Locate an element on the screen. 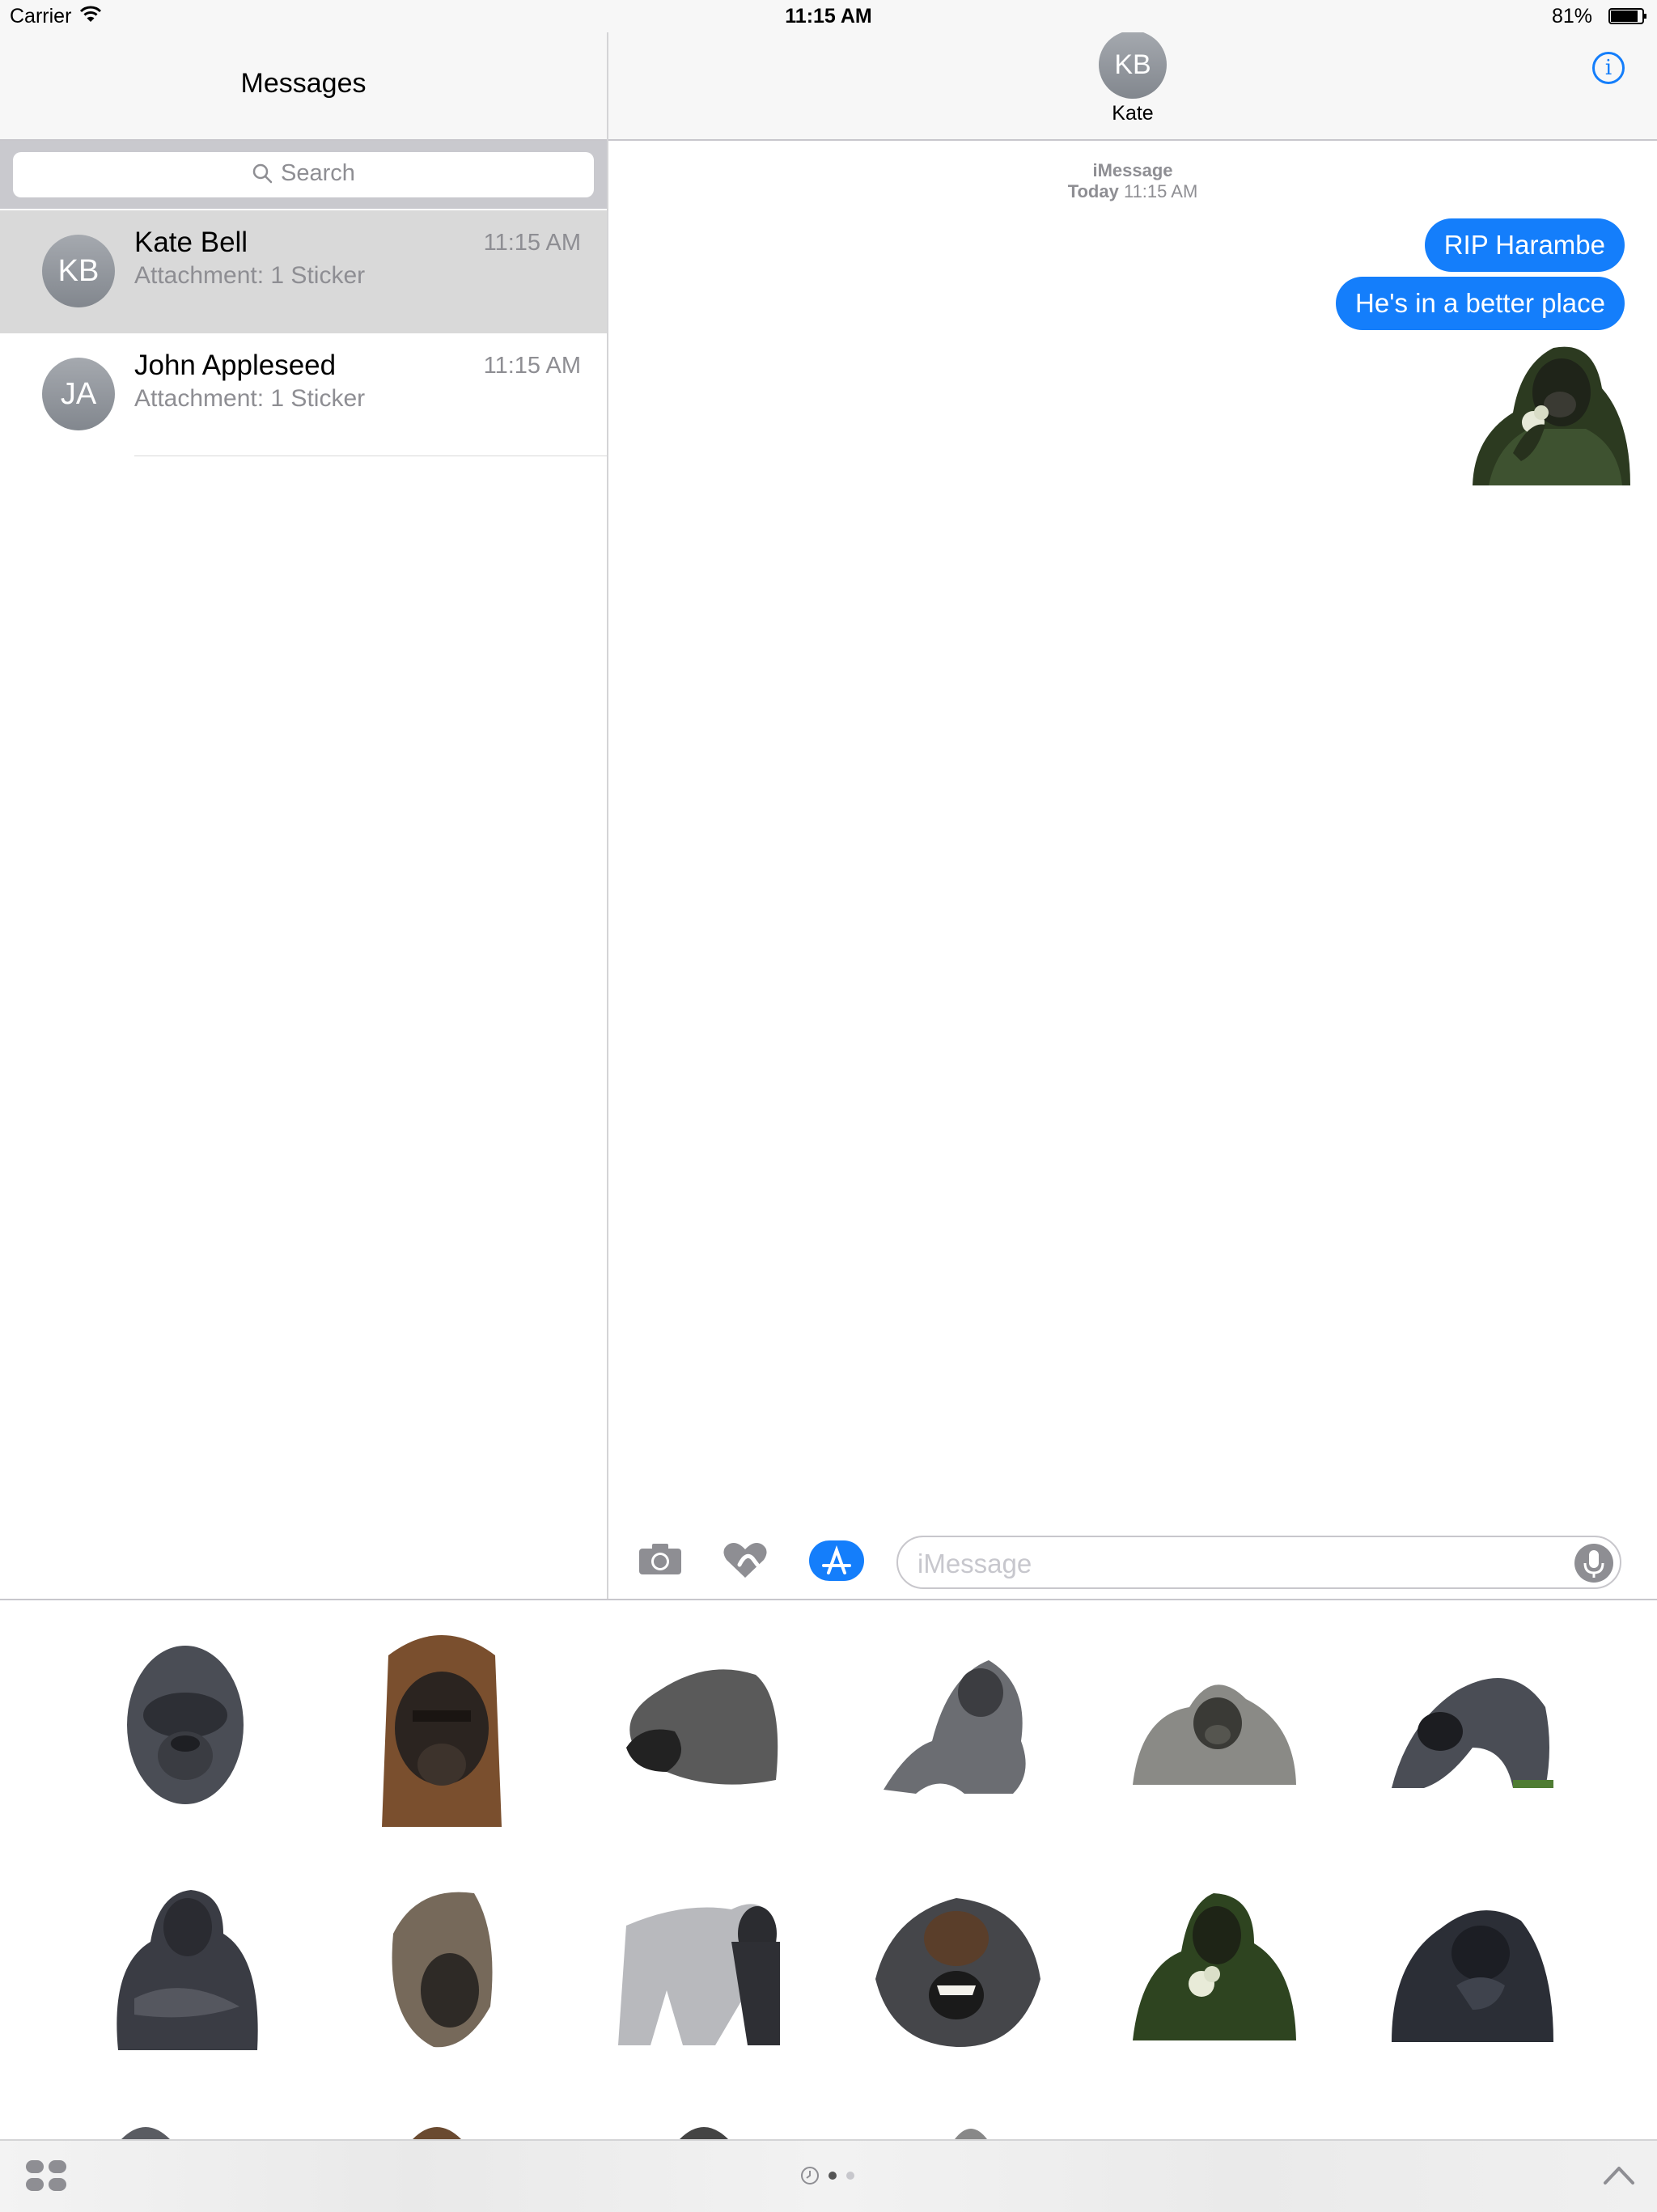 This screenshot has width=1657, height=2212. message-input: iMessage is located at coordinates (1258, 1562).